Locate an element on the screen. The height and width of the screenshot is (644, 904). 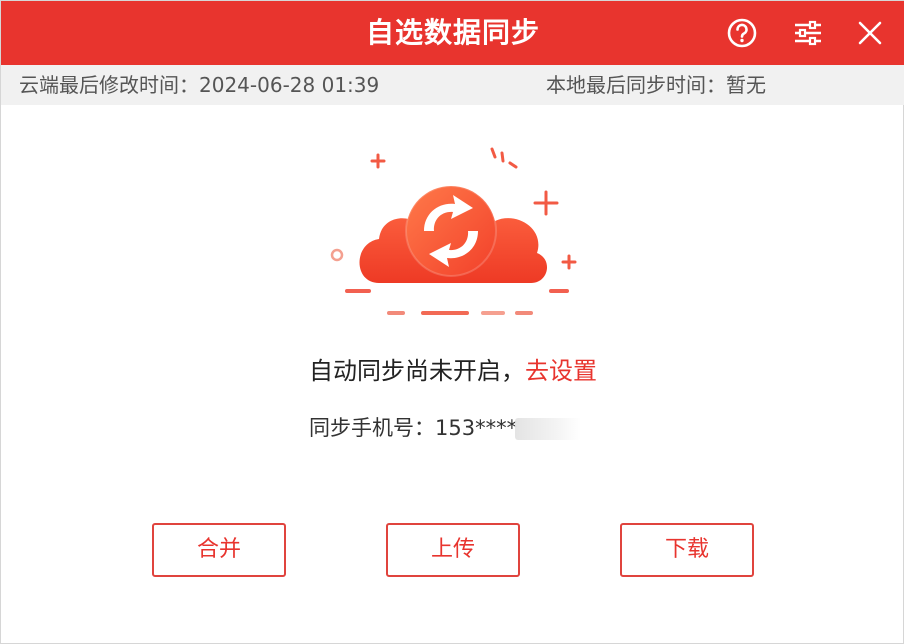
help-button is located at coordinates (742, 33).